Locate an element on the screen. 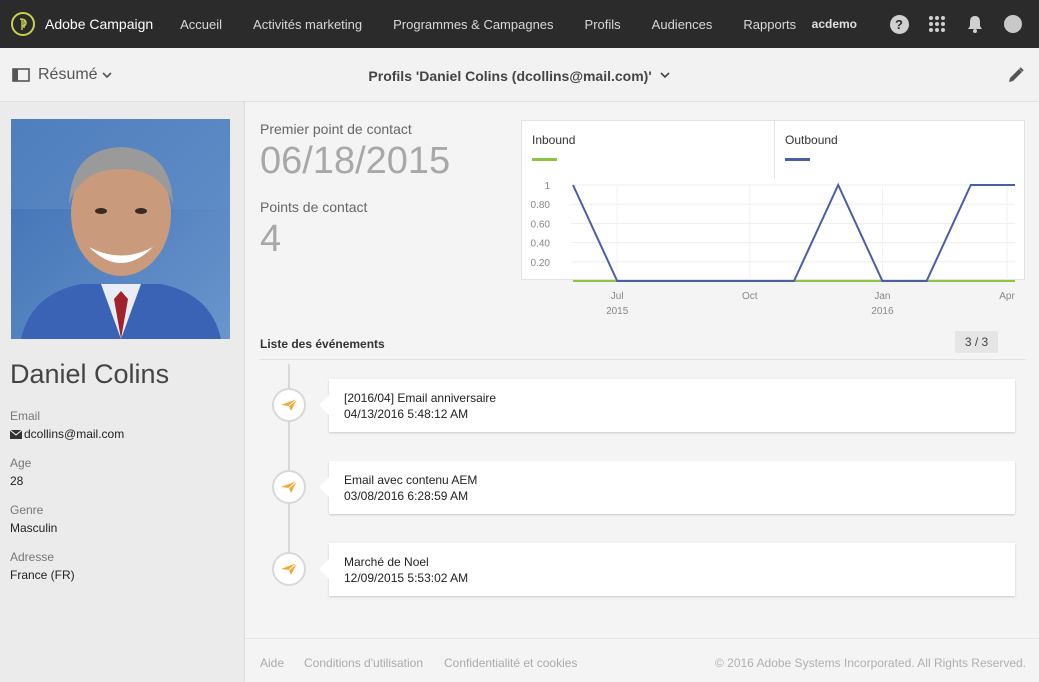 The height and width of the screenshot is (682, 1039). field-label: Email is located at coordinates (25, 416).